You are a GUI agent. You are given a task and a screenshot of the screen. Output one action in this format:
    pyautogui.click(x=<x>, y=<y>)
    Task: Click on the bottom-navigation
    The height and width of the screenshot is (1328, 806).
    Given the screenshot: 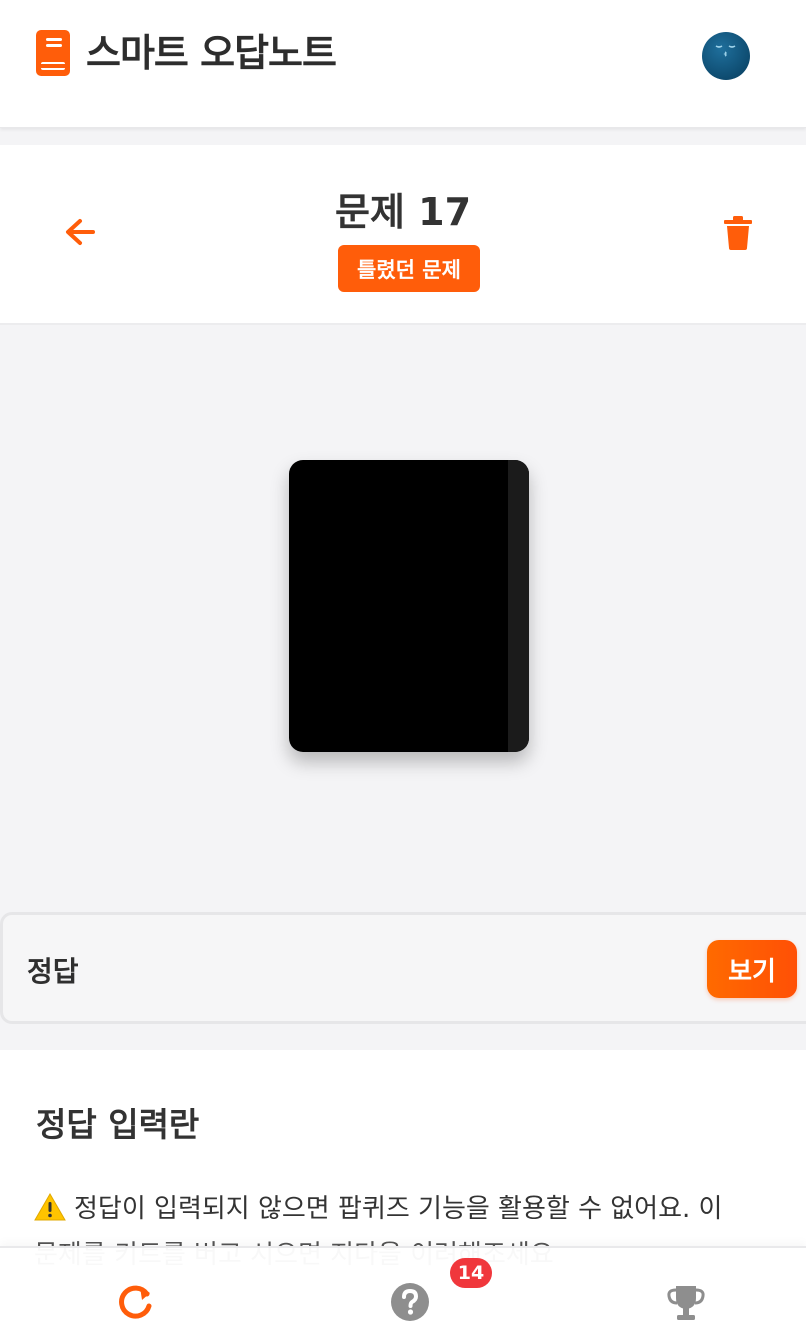 What is the action you would take?
    pyautogui.click(x=403, y=1287)
    